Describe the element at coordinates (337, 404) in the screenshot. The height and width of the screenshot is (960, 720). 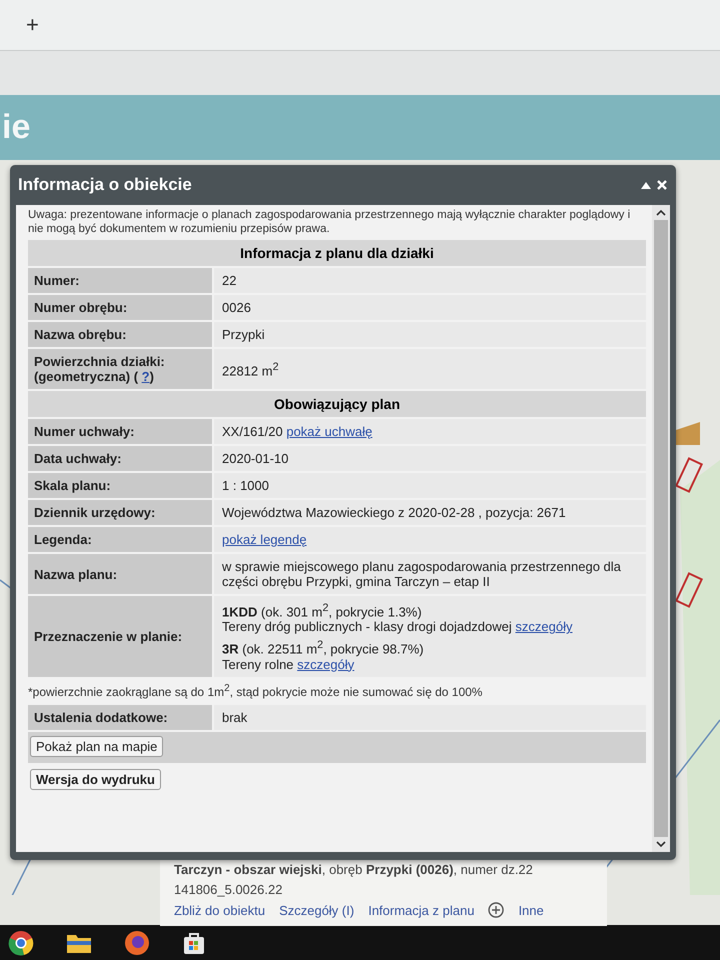
I see `section-heading: Obowiązujący plan` at that location.